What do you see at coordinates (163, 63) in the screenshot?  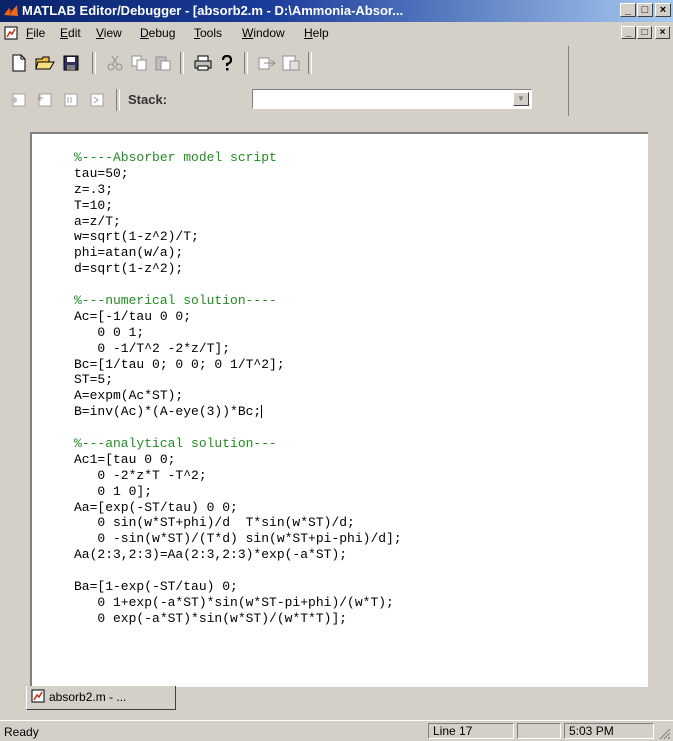 I see `paste-icon` at bounding box center [163, 63].